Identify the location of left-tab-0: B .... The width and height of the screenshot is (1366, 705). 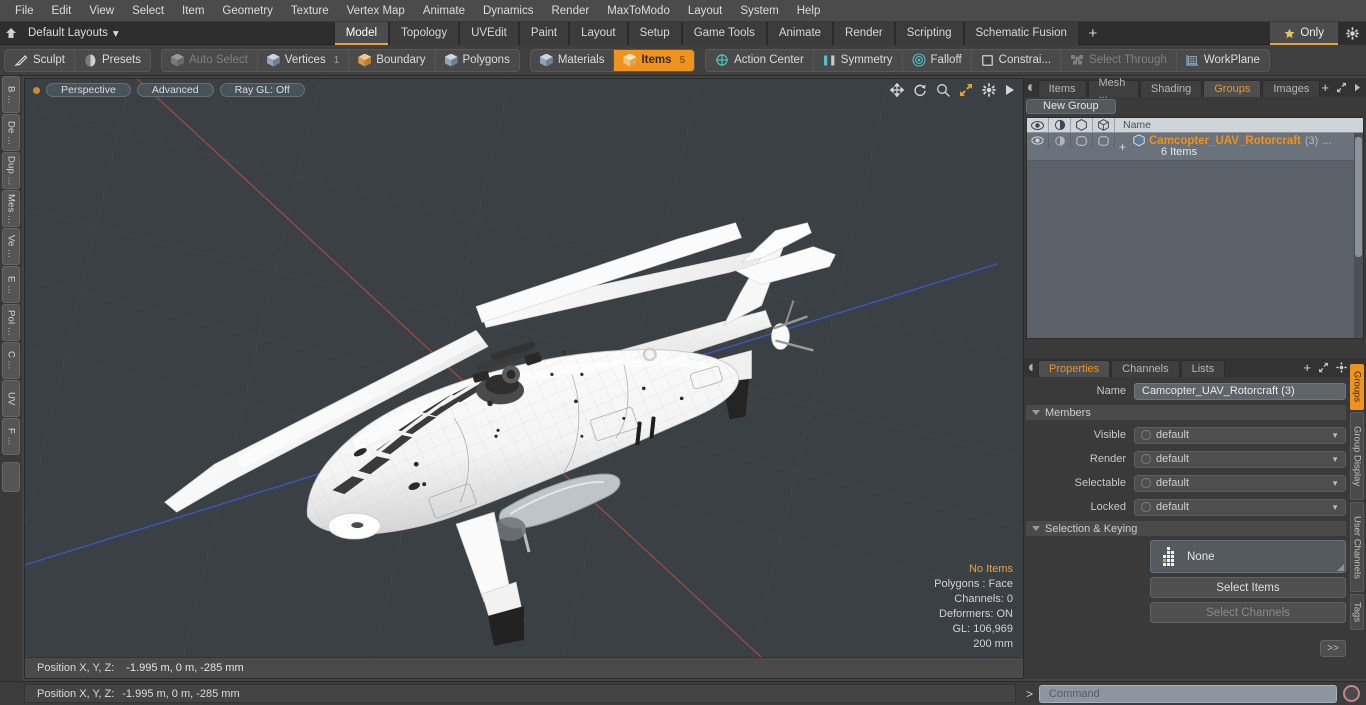
(11, 94).